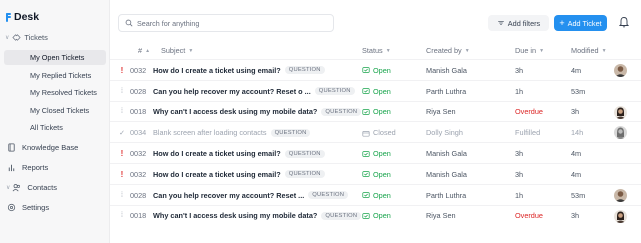 The height and width of the screenshot is (243, 641). I want to click on sidebar-item-my-replied-tickets: My Replied Tickets, so click(55, 75).